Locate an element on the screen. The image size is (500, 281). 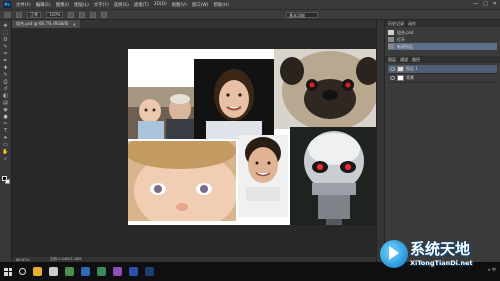
sample-option-icon is located at coordinates (104, 14).